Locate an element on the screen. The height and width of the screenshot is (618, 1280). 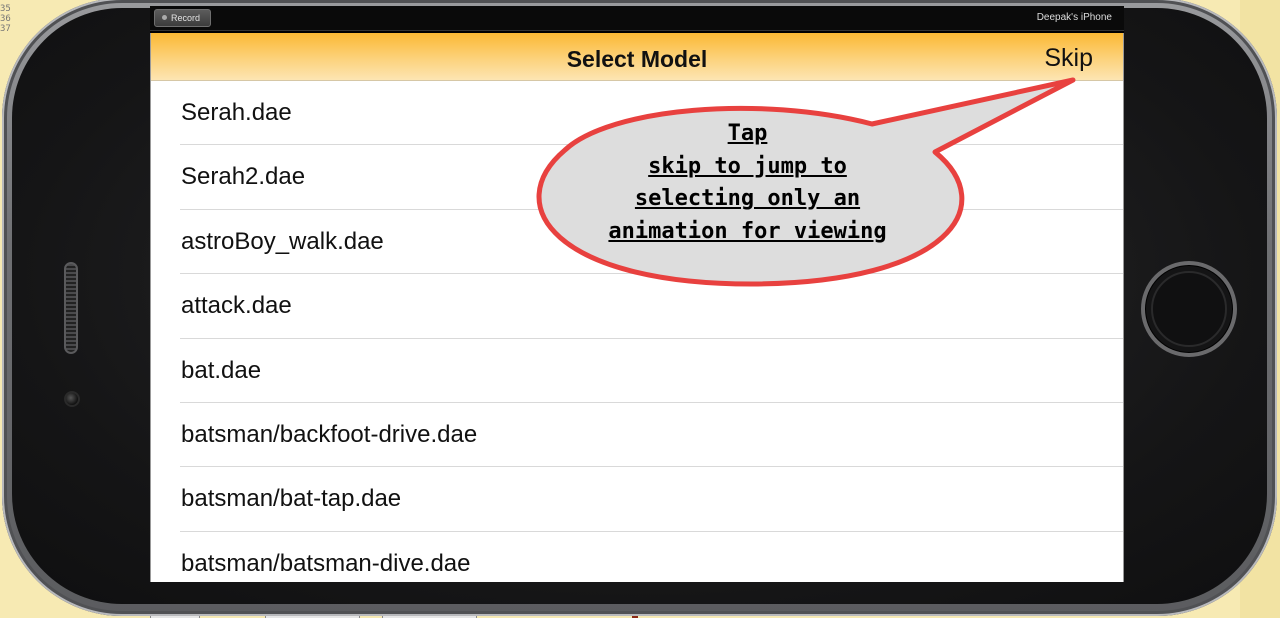
front-camera is located at coordinates (72, 399).